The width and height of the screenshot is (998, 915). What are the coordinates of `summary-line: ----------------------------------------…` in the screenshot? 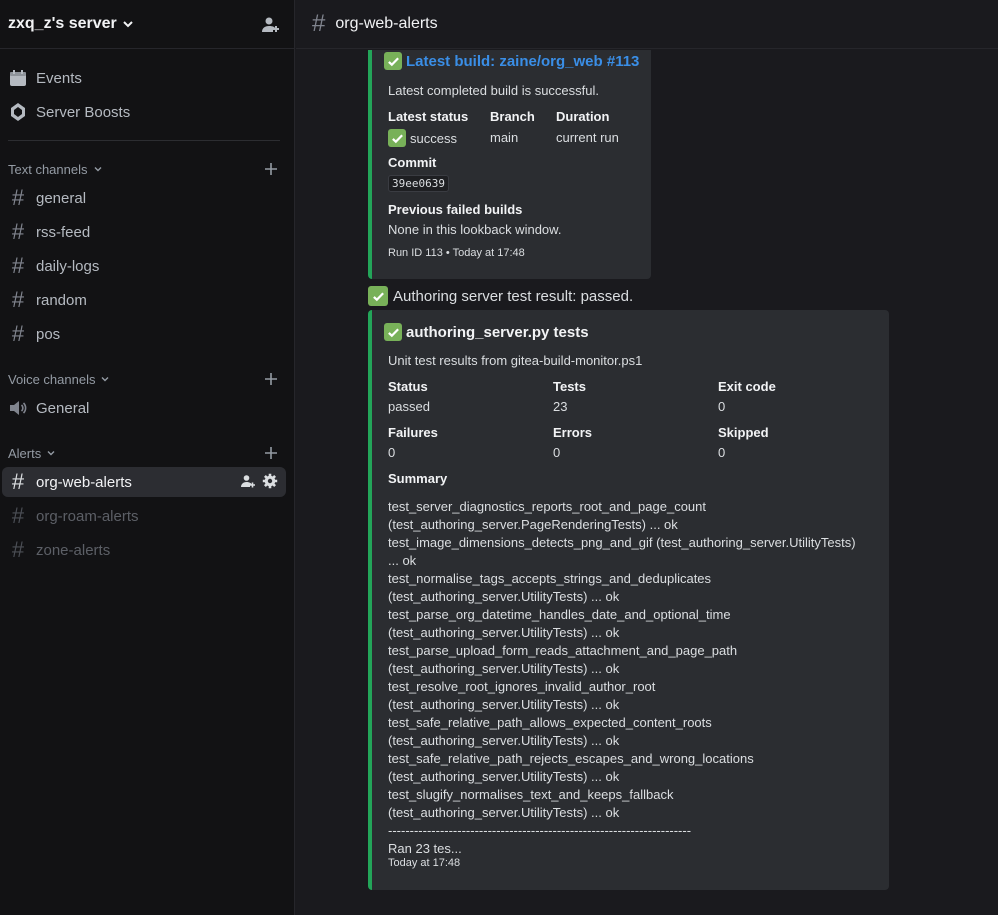 It's located at (540, 830).